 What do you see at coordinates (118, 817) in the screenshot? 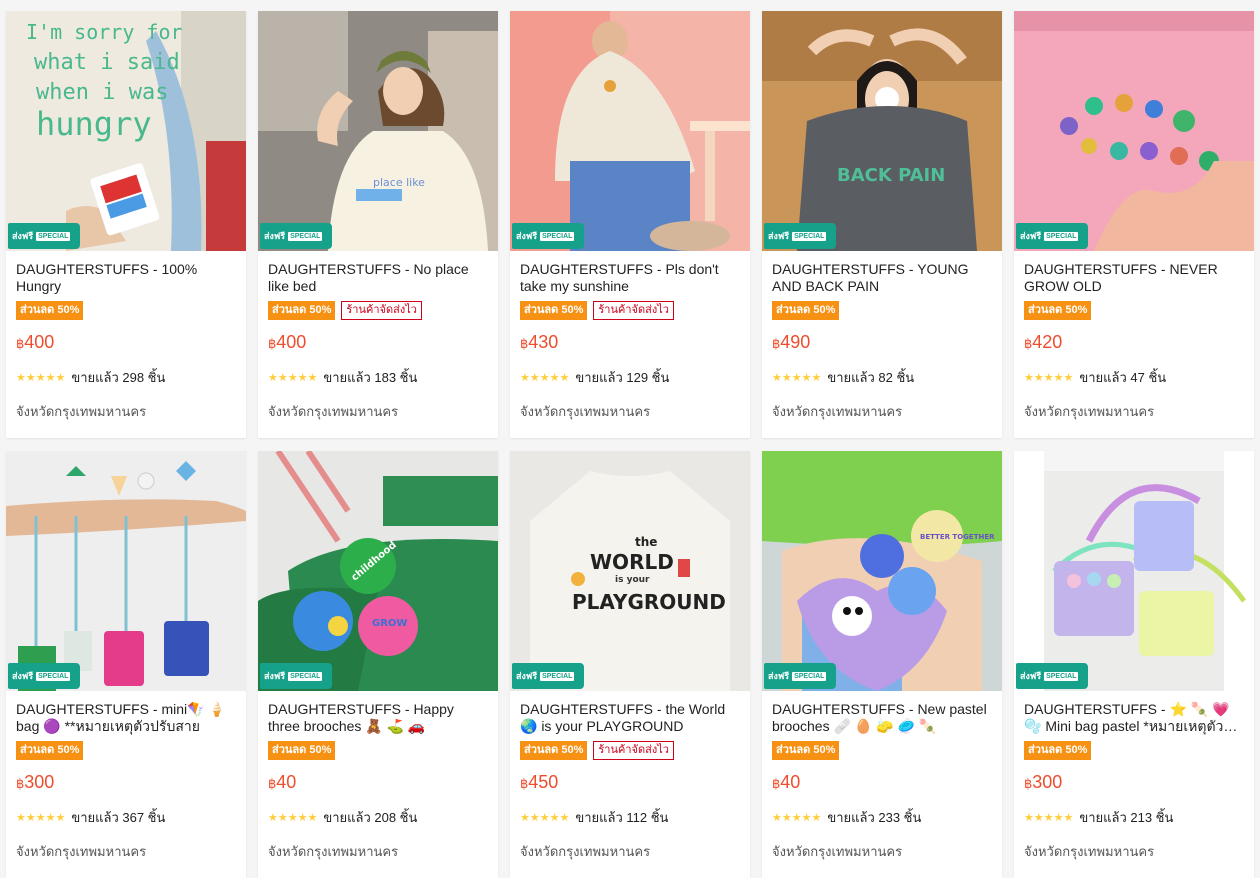
I see `sold-count: ขายแล้ว 367 ชิ้น` at bounding box center [118, 817].